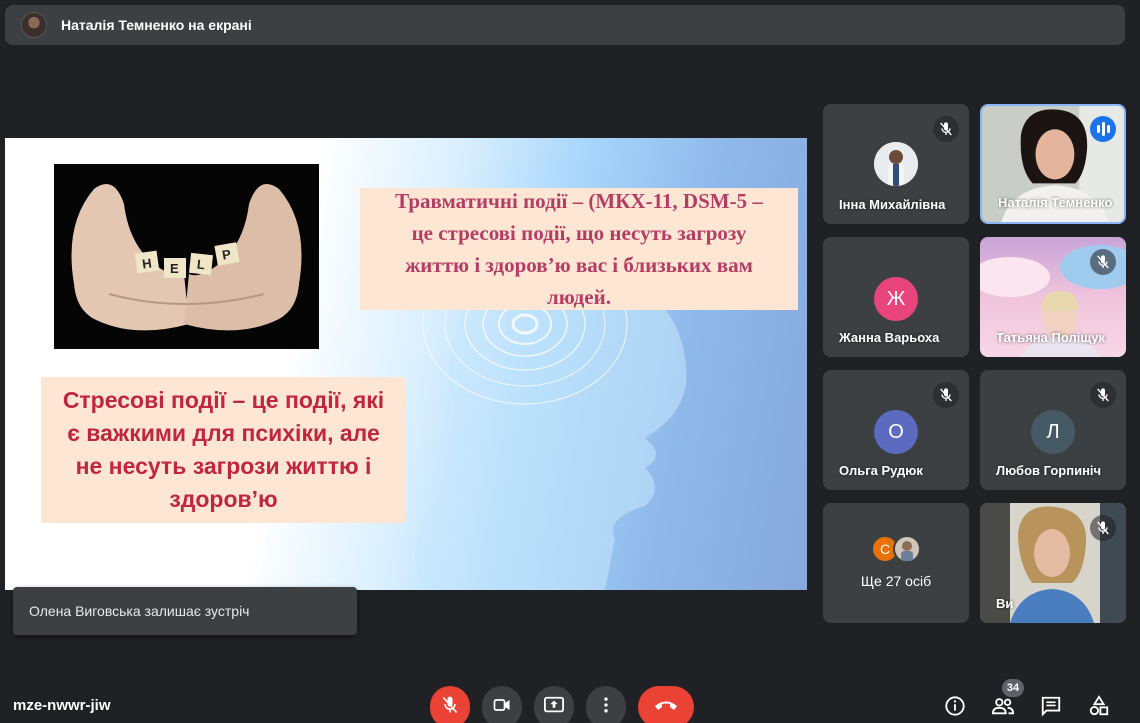 This screenshot has height=723, width=1140. I want to click on mini-avatar-photo, so click(907, 549).